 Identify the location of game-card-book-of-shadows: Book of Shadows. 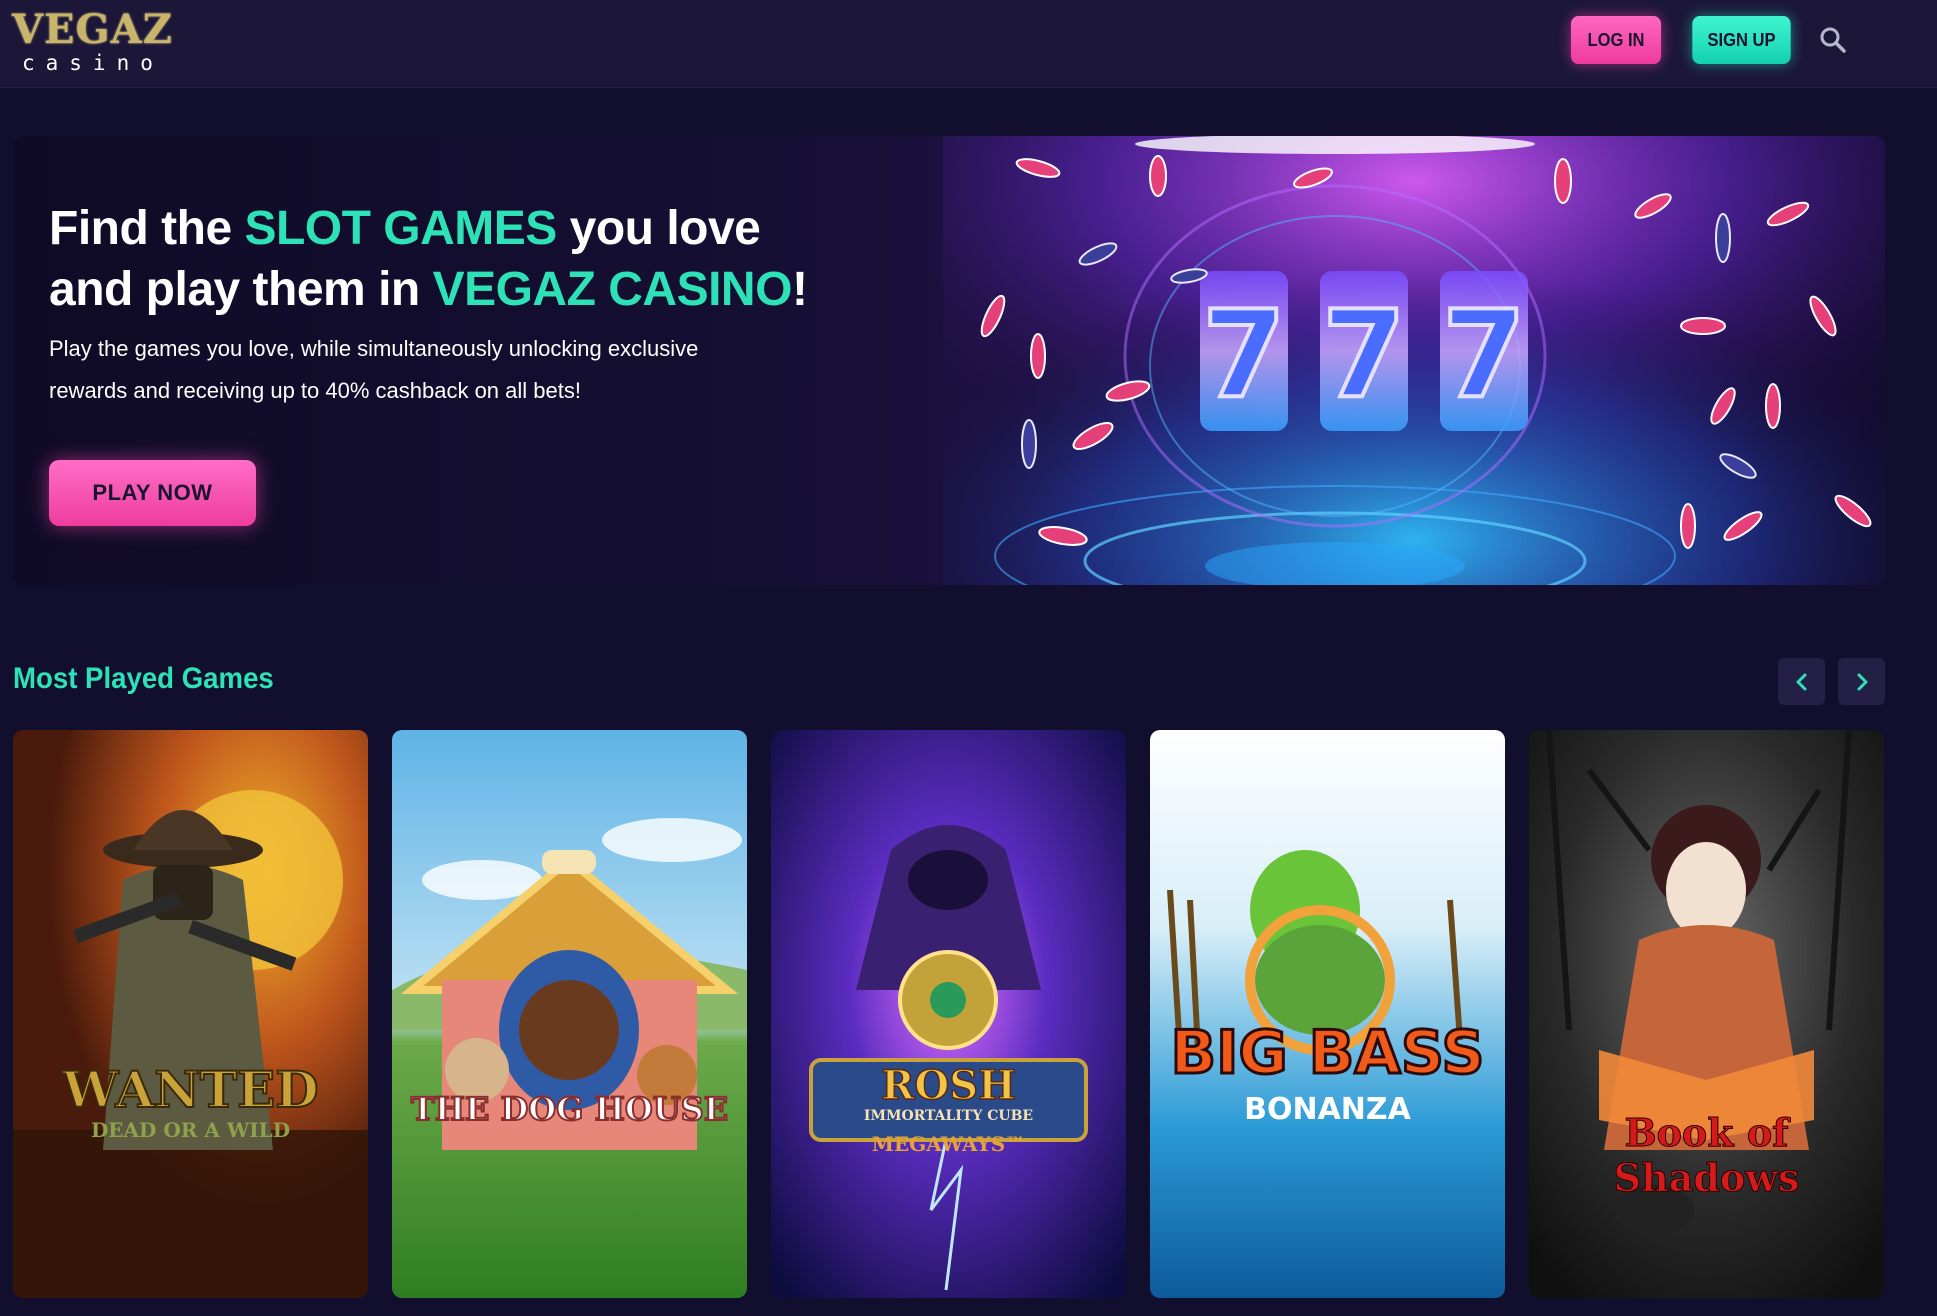
(1706, 1014).